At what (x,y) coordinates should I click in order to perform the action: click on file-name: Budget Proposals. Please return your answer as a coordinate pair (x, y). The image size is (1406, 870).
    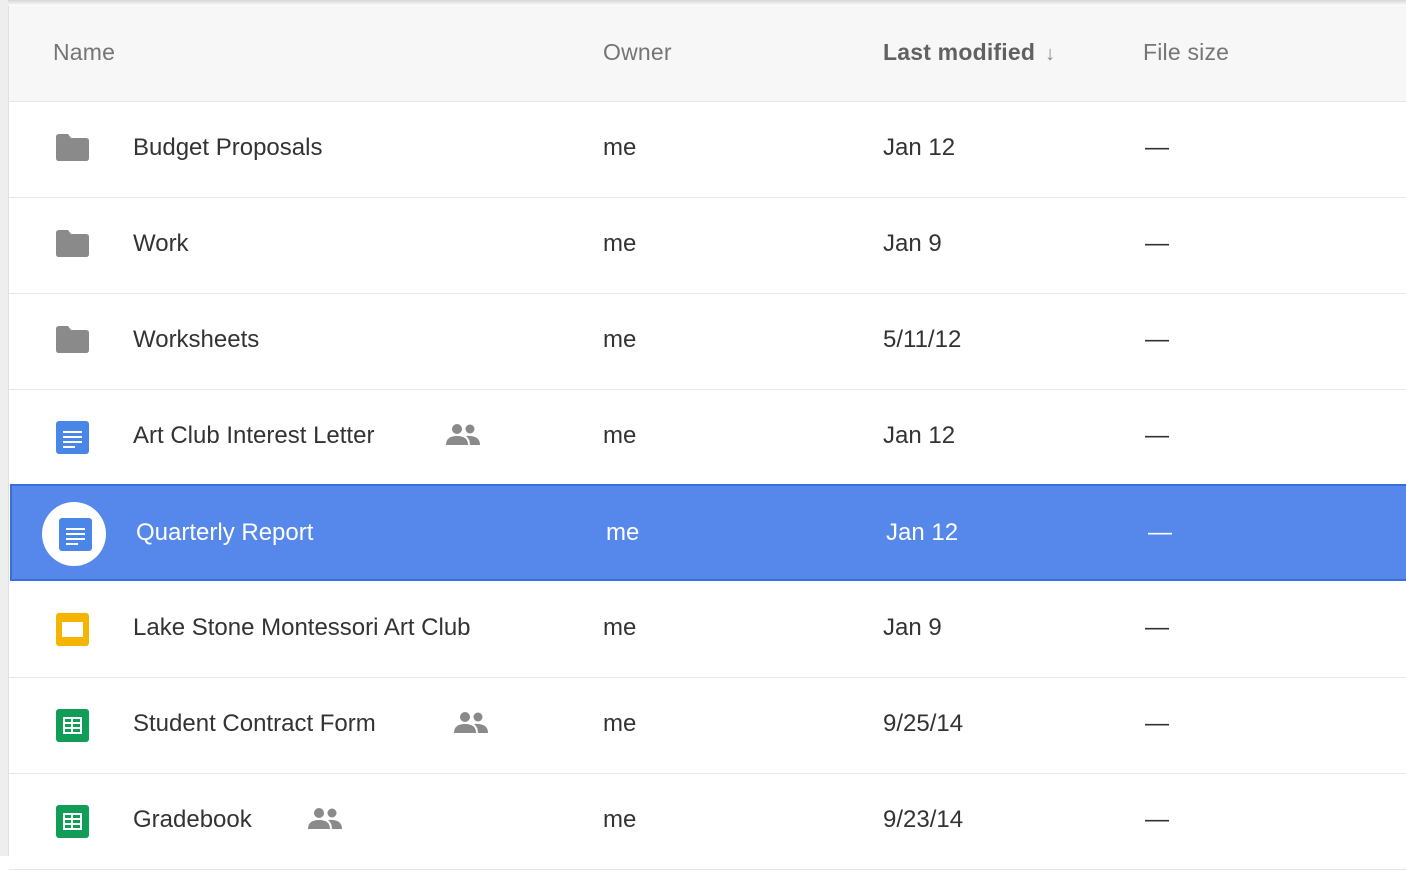
    Looking at the image, I should click on (227, 148).